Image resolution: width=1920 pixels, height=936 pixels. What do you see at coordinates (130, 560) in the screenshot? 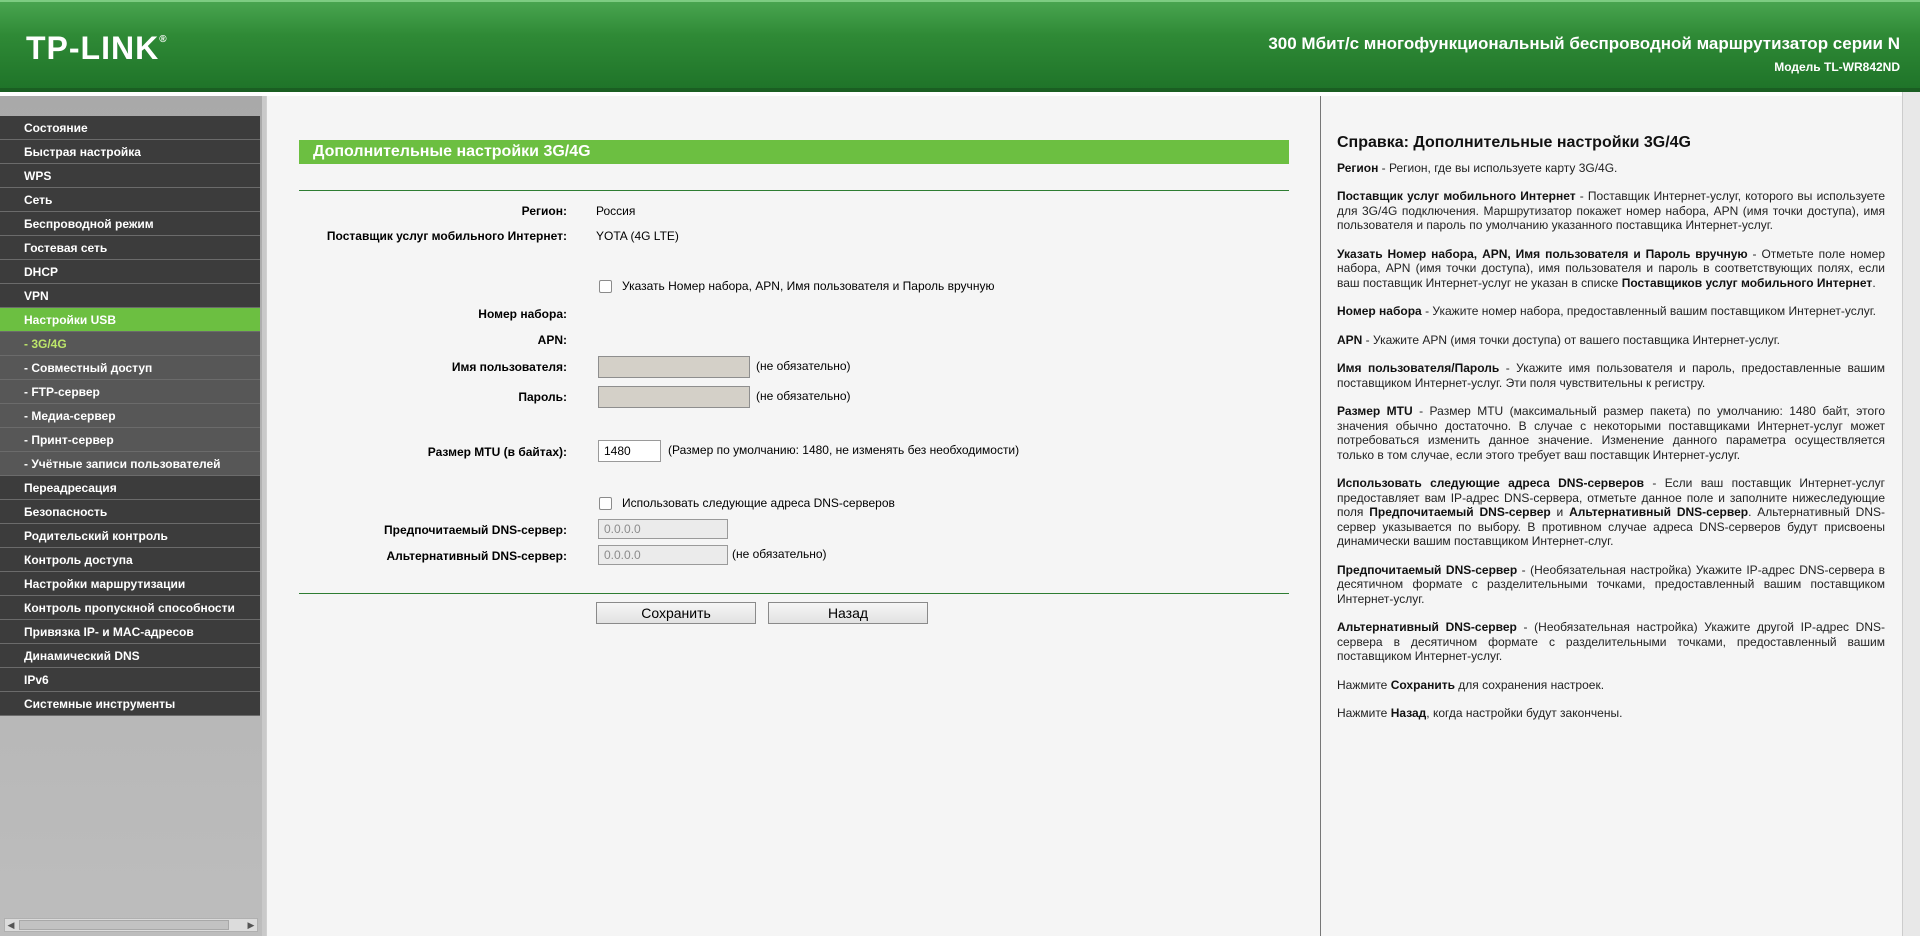
I see `menu-item-access-control: Контроль доступа` at bounding box center [130, 560].